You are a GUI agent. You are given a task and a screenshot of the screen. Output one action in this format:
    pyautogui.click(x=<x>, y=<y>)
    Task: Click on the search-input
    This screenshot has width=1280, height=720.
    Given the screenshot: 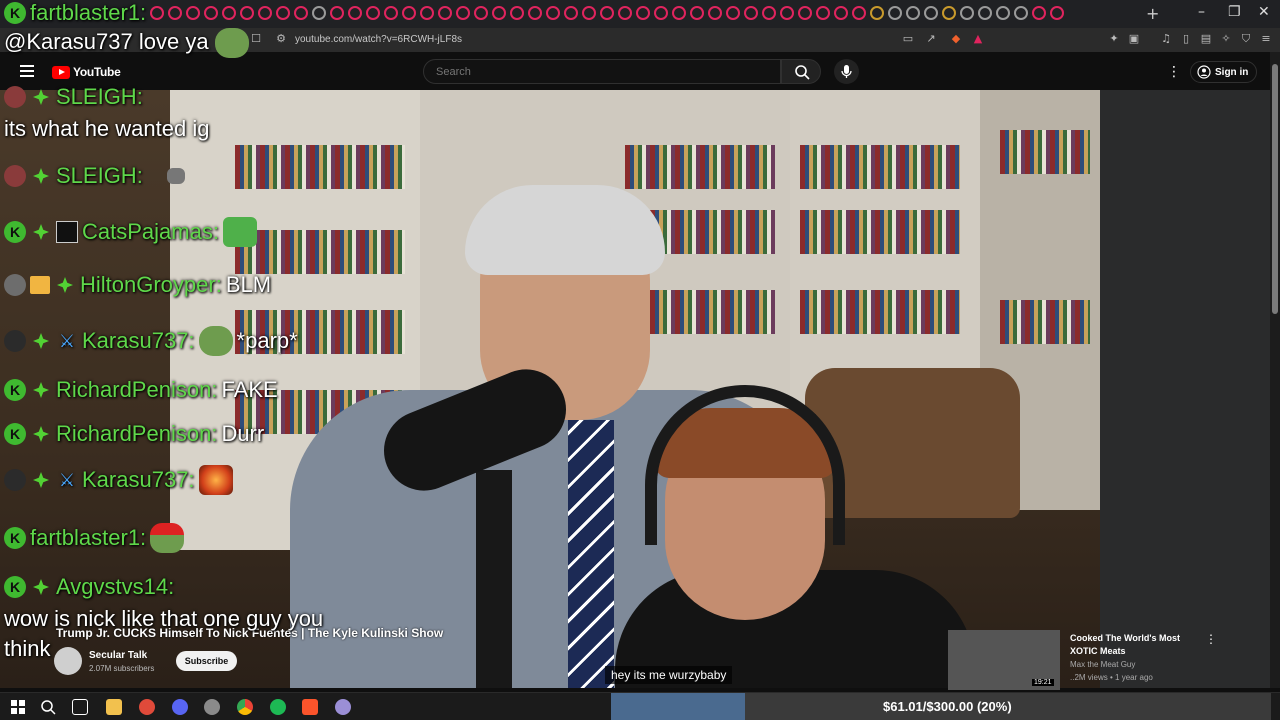 What is the action you would take?
    pyautogui.click(x=602, y=71)
    